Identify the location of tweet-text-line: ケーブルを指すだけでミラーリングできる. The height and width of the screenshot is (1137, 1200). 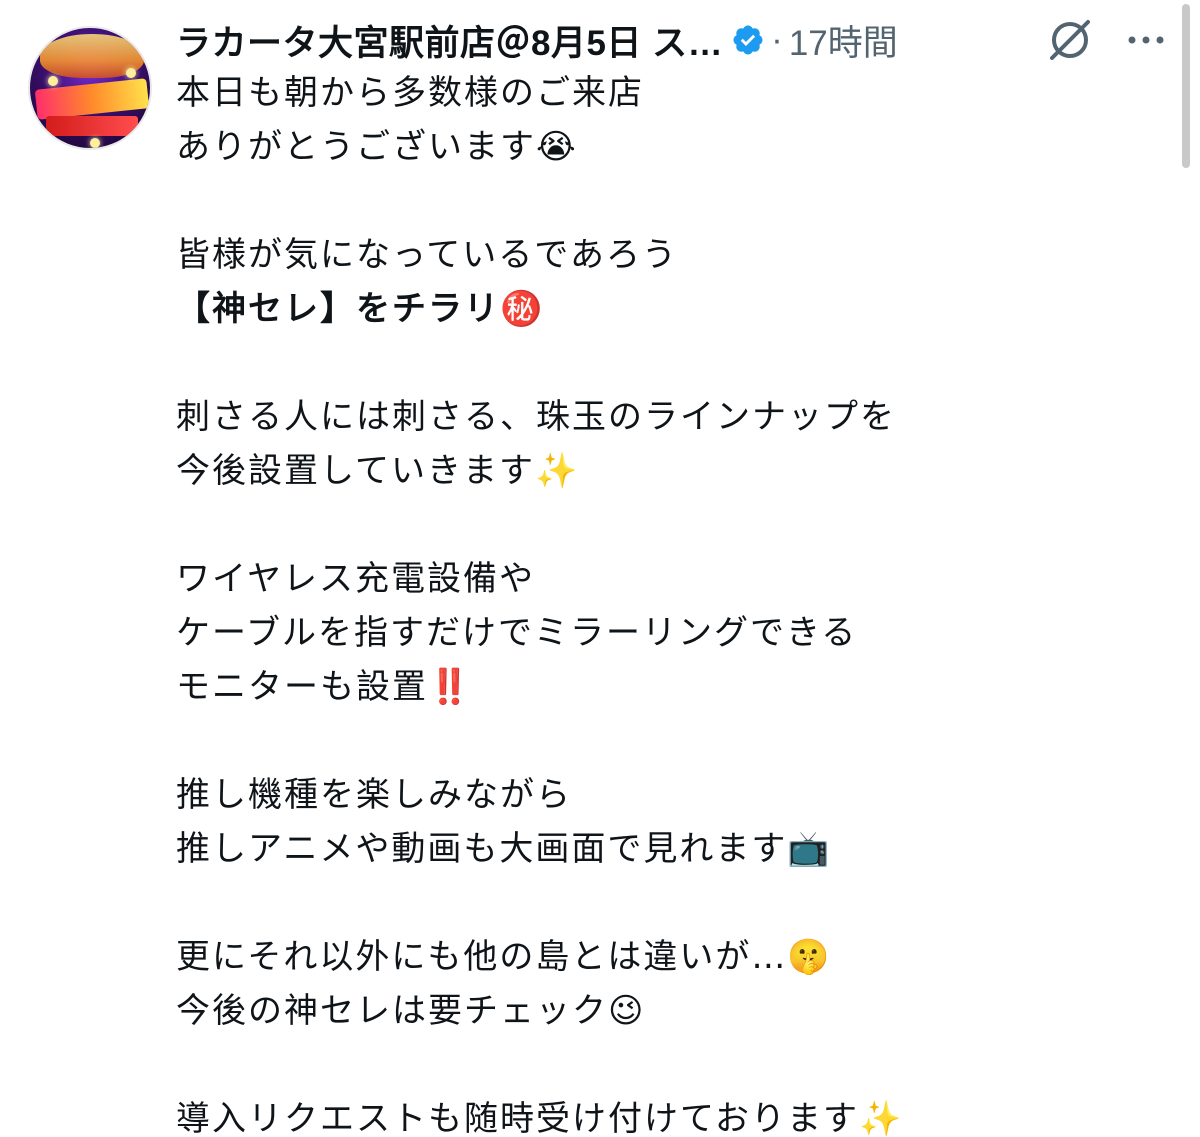
(517, 633).